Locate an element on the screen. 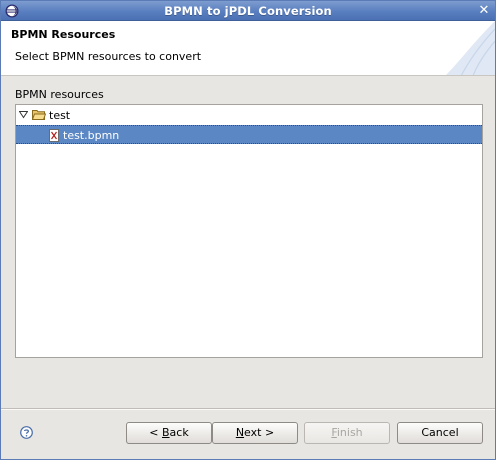 This screenshot has width=496, height=460. button-bar-separator is located at coordinates (248, 409).